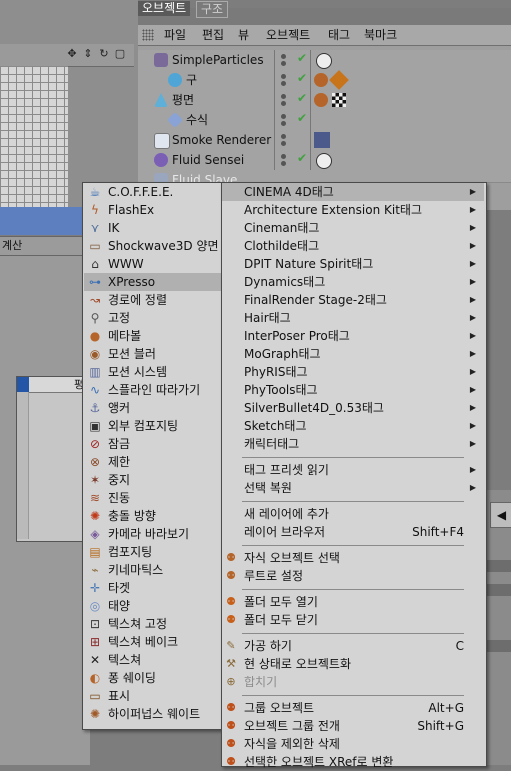  Describe the element at coordinates (353, 282) in the screenshot. I see `context-menu-item: Dynamics태그 ▶` at that location.